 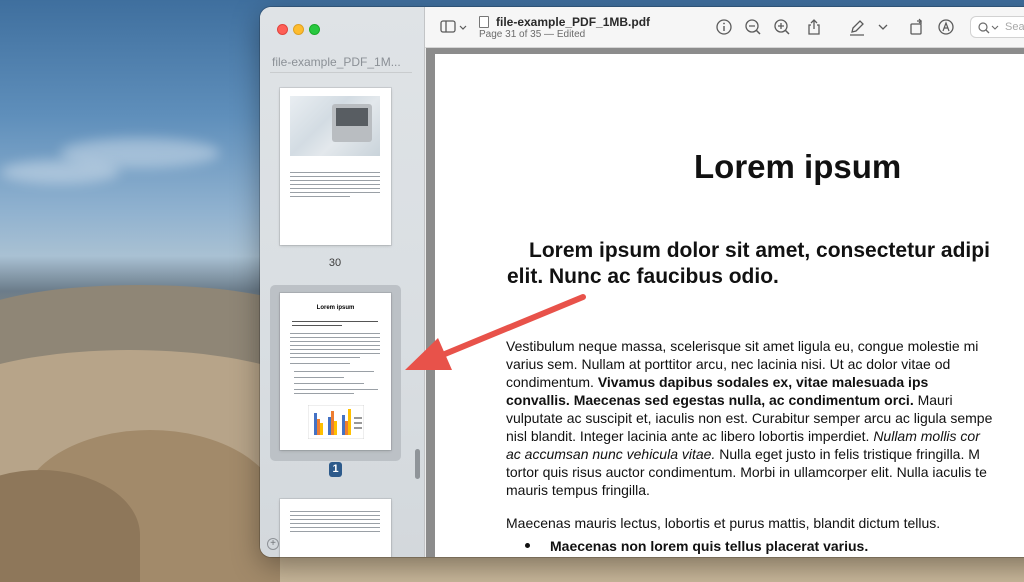 I want to click on divider, so click(x=341, y=72).